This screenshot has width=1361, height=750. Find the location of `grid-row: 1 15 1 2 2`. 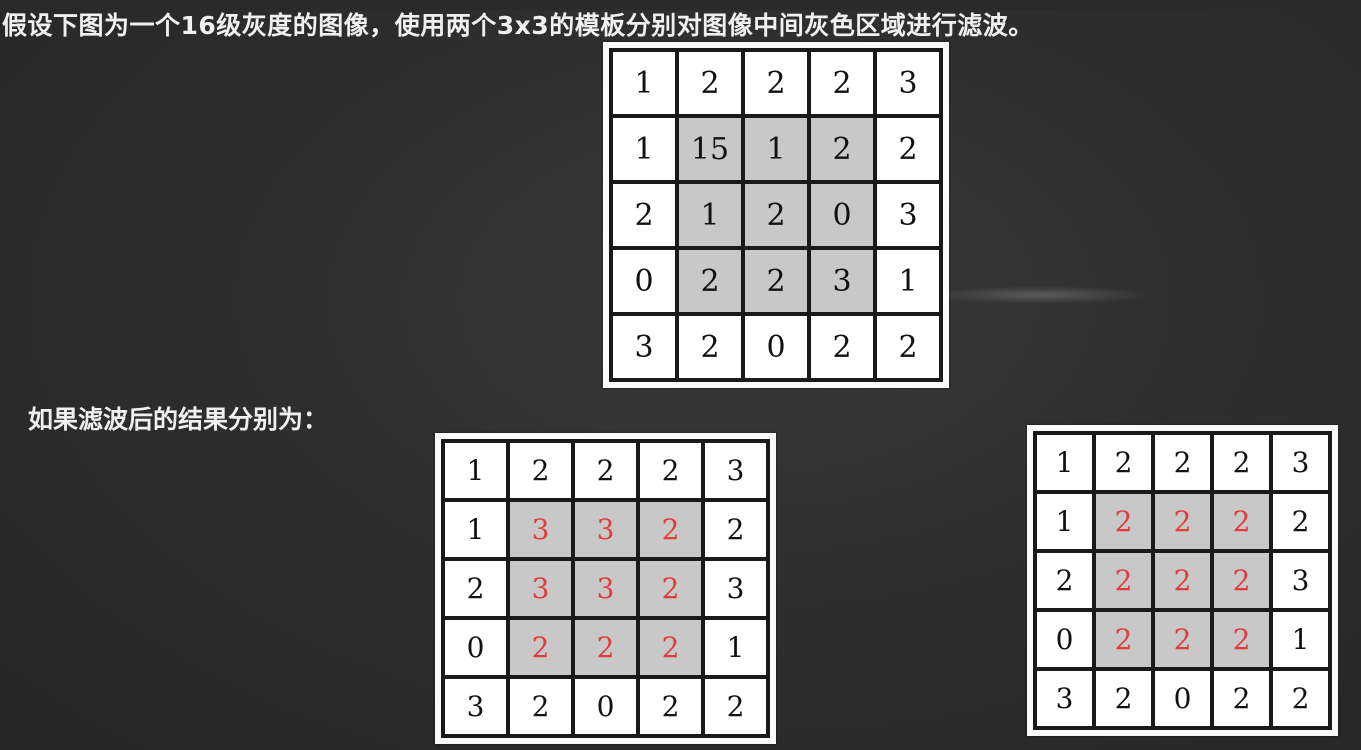

grid-row: 1 15 1 2 2 is located at coordinates (776, 149).